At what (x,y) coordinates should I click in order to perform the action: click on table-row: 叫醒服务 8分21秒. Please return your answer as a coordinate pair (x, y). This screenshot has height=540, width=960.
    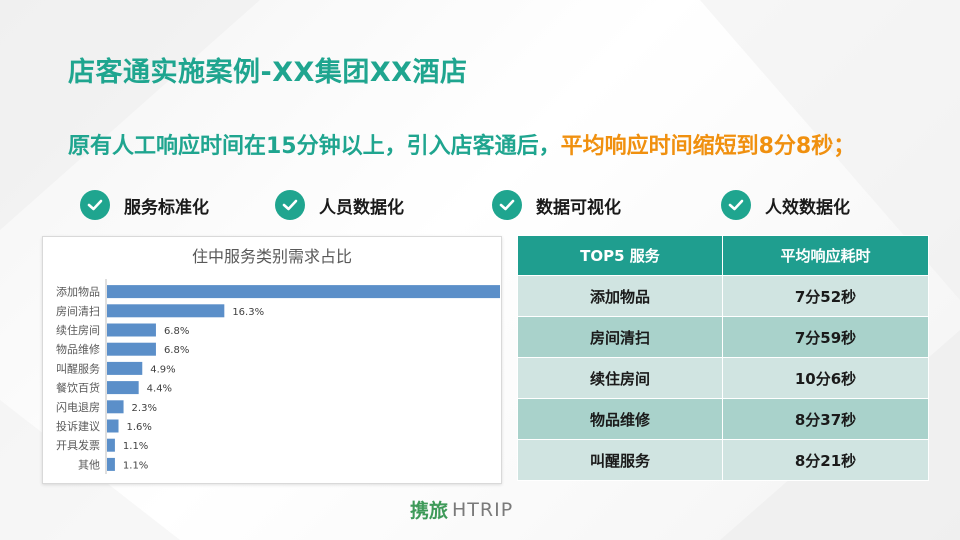
    Looking at the image, I should click on (723, 460).